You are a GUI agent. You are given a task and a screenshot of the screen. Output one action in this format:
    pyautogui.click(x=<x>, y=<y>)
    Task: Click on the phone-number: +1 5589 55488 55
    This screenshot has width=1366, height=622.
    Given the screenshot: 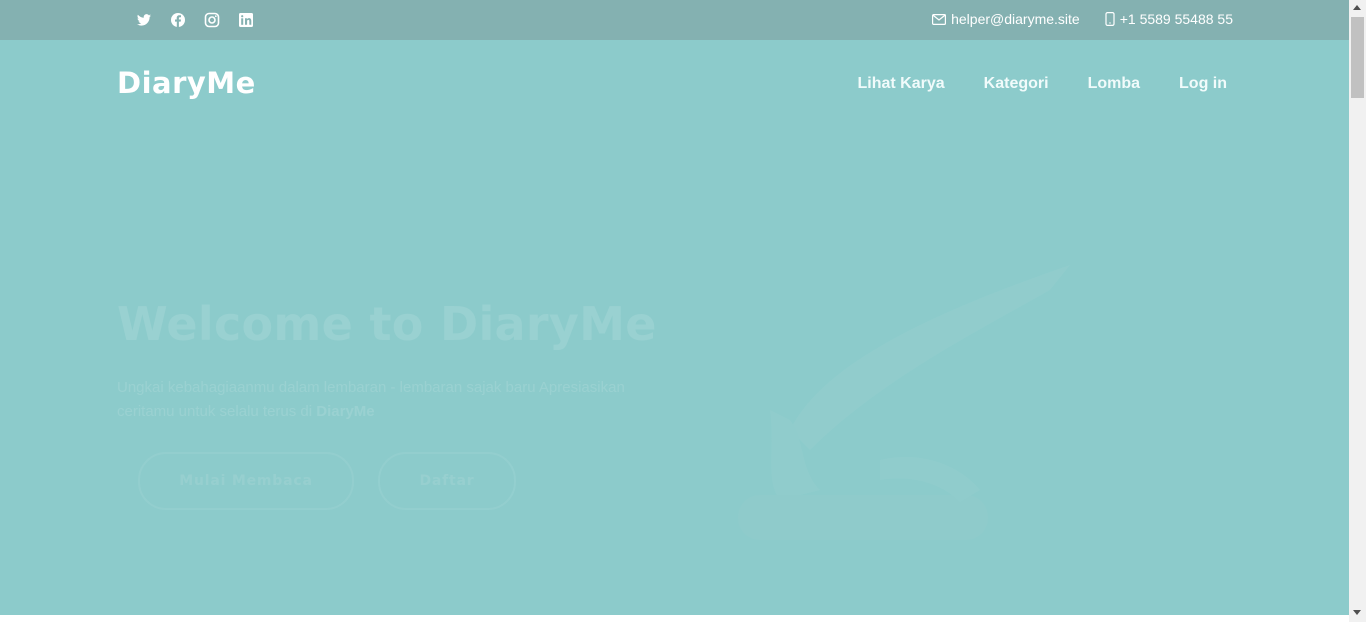 What is the action you would take?
    pyautogui.click(x=1176, y=19)
    